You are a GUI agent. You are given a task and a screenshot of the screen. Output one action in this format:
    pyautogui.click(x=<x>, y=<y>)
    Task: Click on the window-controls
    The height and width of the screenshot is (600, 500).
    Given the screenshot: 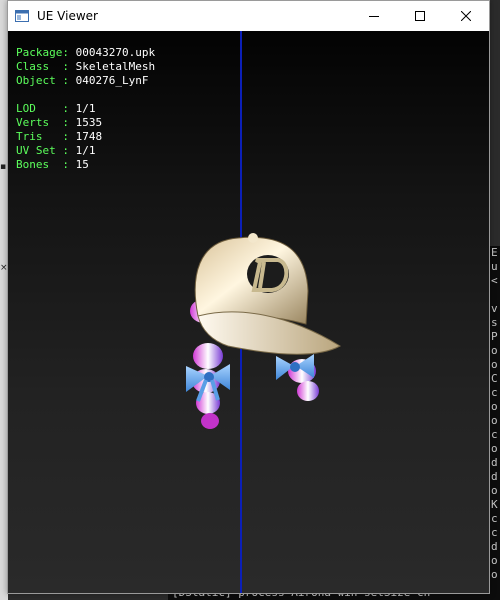 What is the action you would take?
    pyautogui.click(x=420, y=16)
    